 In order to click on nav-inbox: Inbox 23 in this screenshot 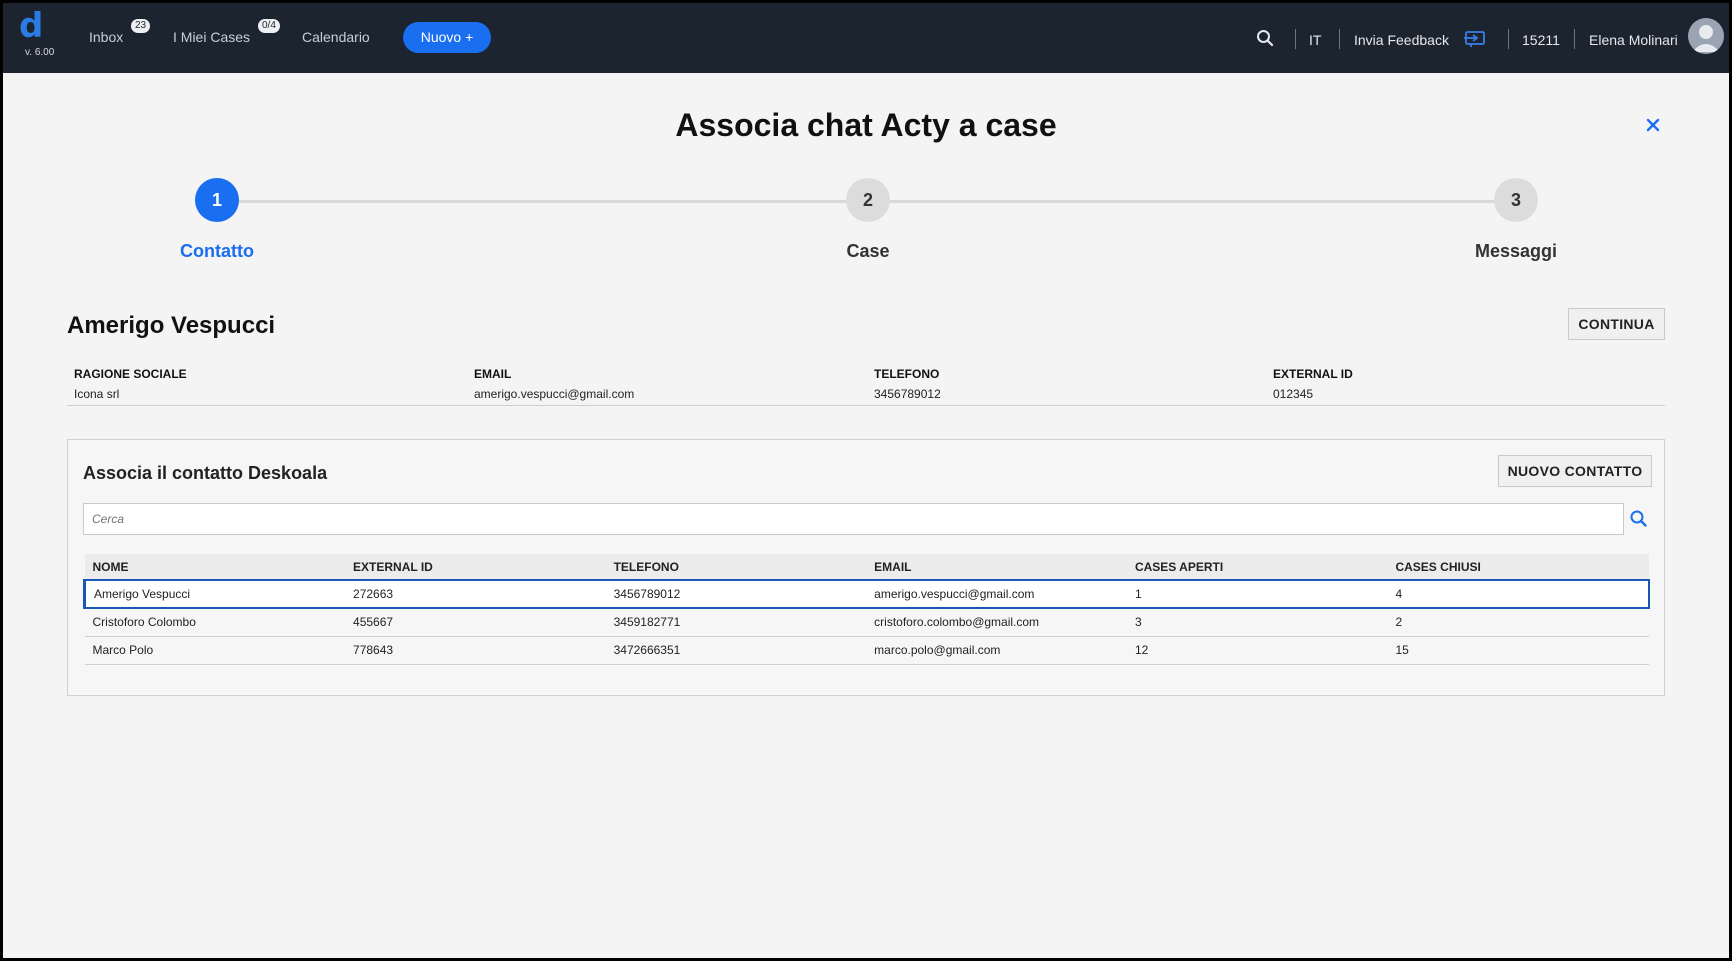, I will do `click(120, 32)`.